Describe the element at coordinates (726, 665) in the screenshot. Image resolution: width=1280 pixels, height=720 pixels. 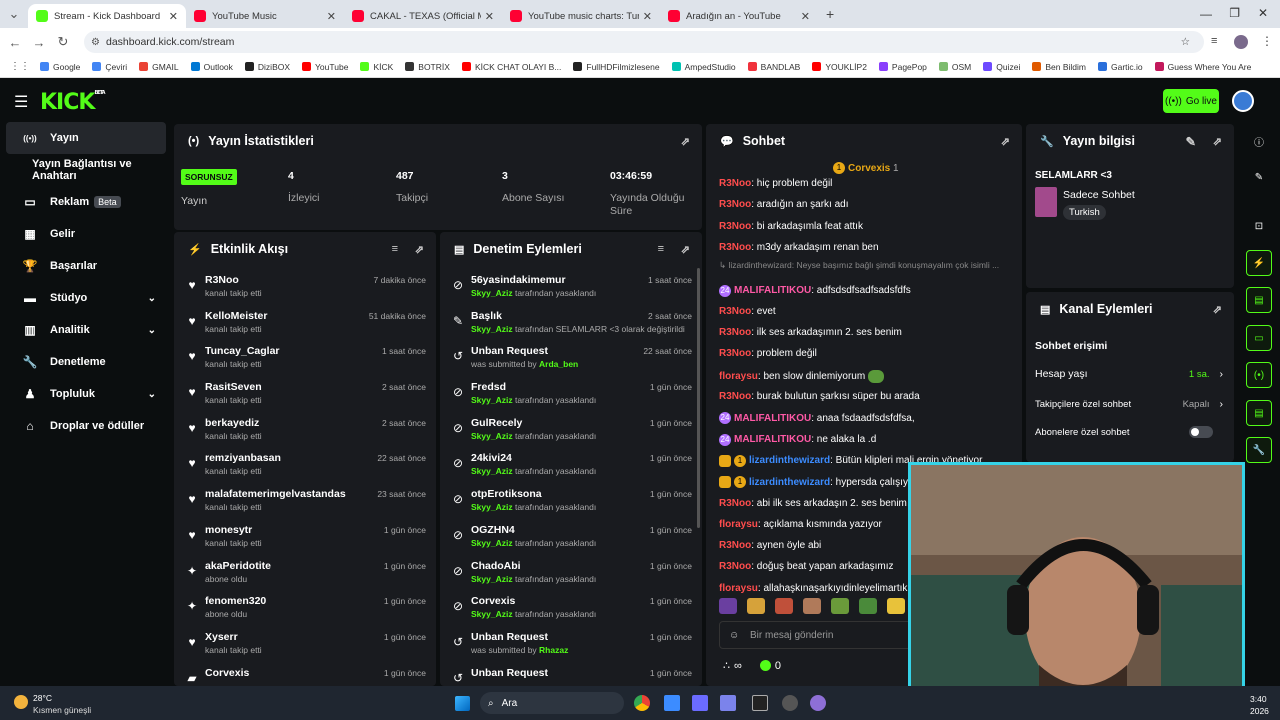
I see `points-icon: ∴` at that location.